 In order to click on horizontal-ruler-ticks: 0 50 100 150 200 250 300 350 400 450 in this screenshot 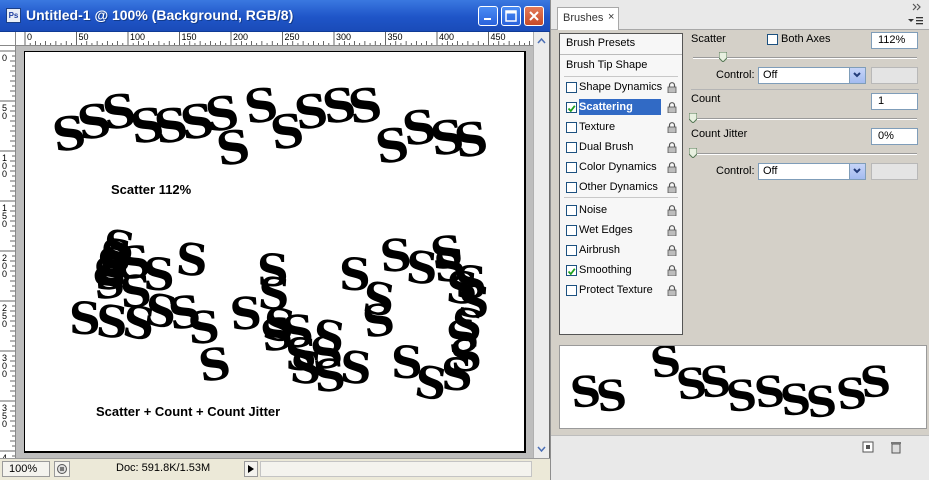, I will do `click(277, 38)`.